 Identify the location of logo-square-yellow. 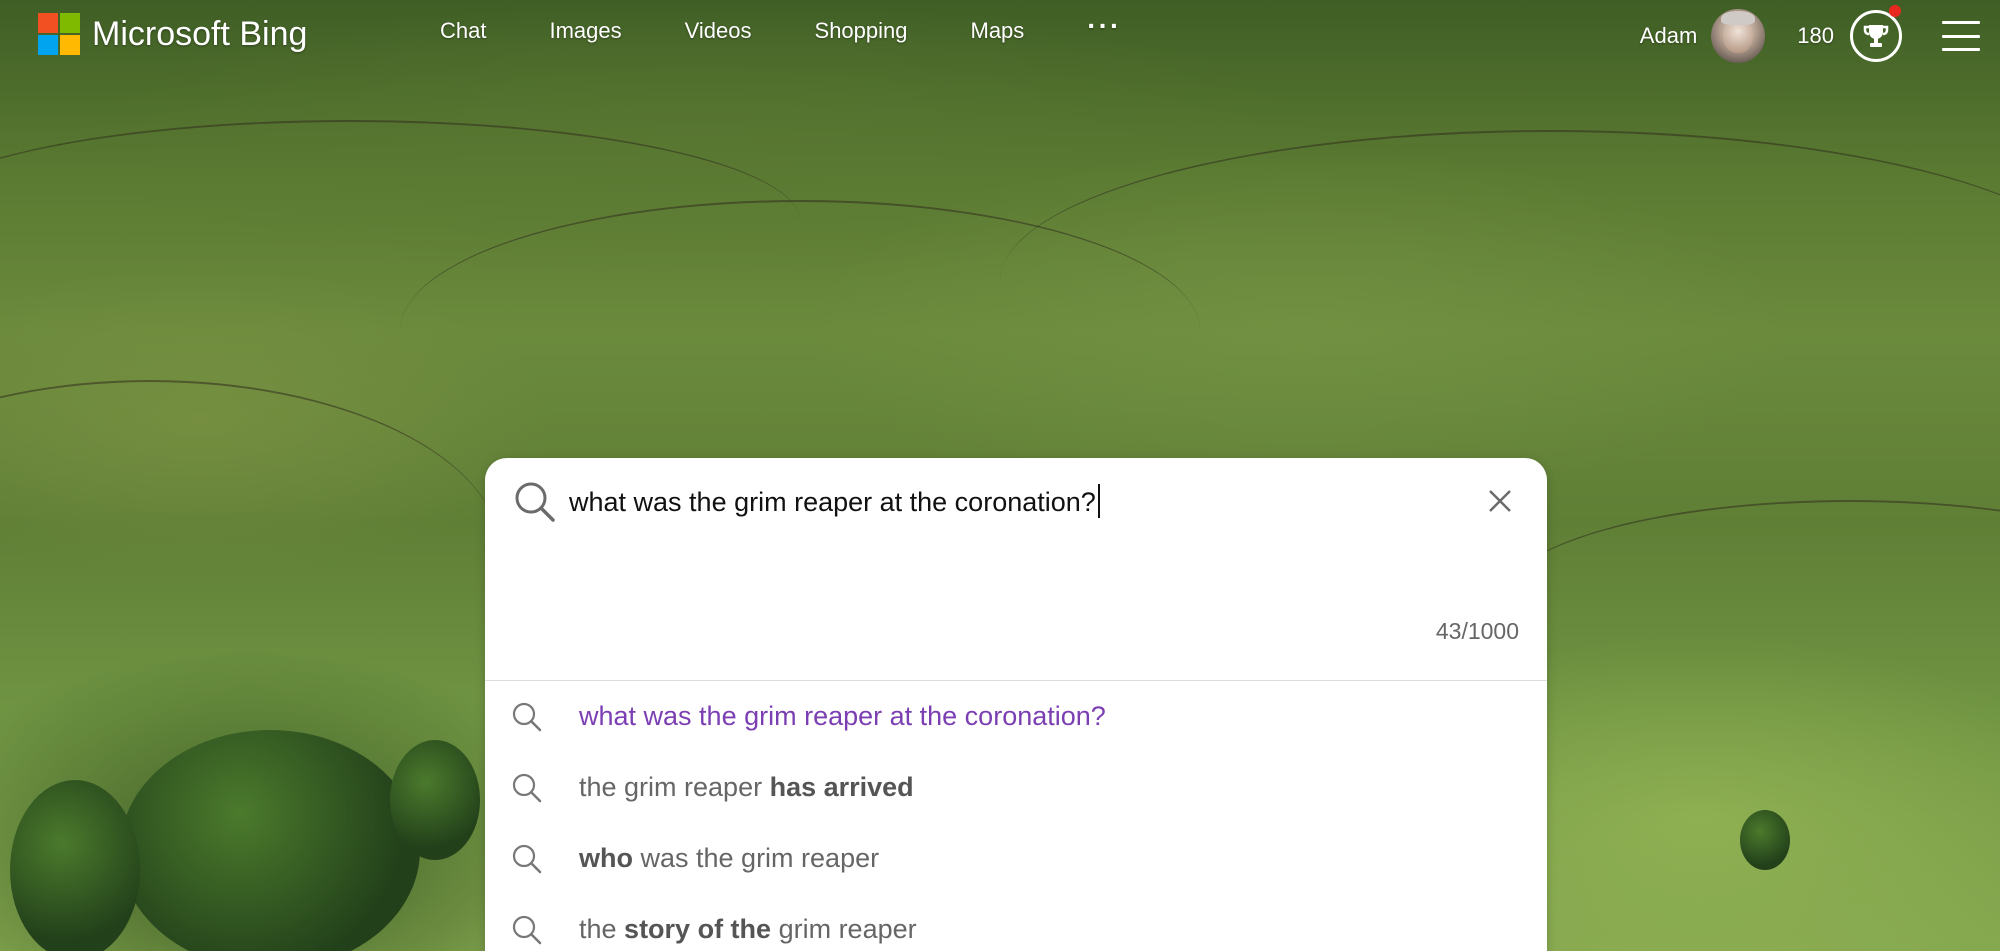
(70, 45).